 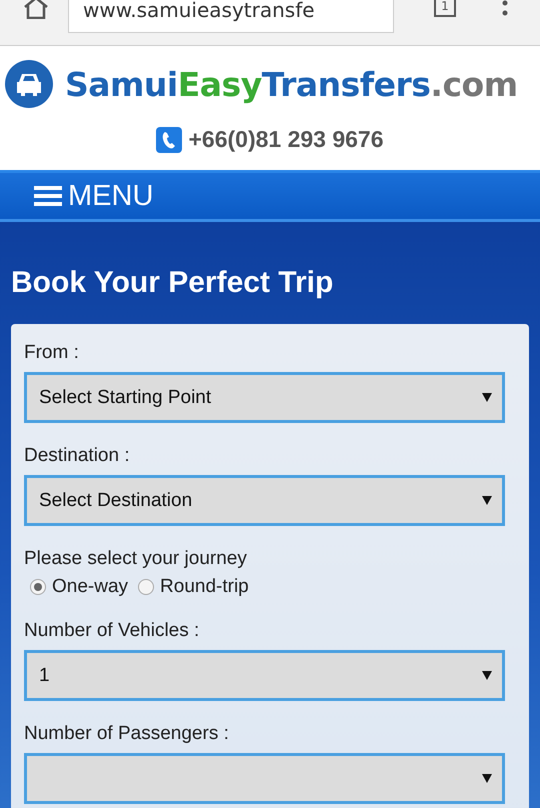 I want to click on more-icon, so click(x=505, y=8).